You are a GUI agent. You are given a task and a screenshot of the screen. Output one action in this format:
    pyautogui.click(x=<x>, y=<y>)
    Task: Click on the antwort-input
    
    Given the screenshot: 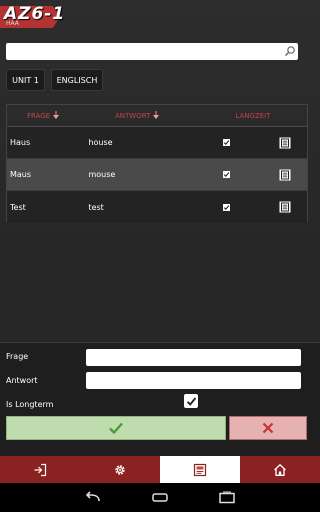 What is the action you would take?
    pyautogui.click(x=193, y=380)
    